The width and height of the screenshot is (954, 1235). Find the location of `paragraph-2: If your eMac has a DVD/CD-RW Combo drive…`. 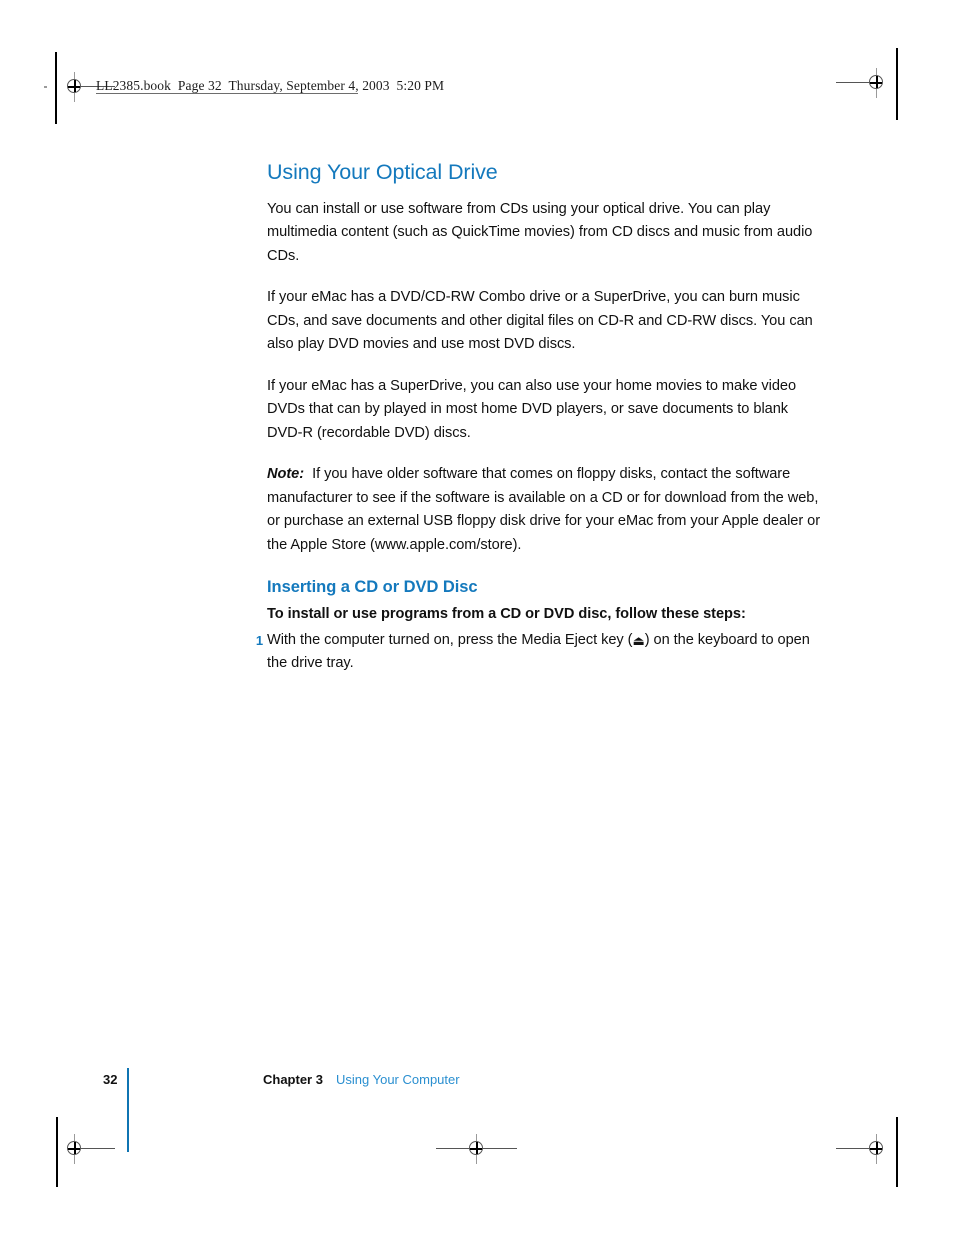

paragraph-2: If your eMac has a DVD/CD-RW Combo drive… is located at coordinates (540, 321).